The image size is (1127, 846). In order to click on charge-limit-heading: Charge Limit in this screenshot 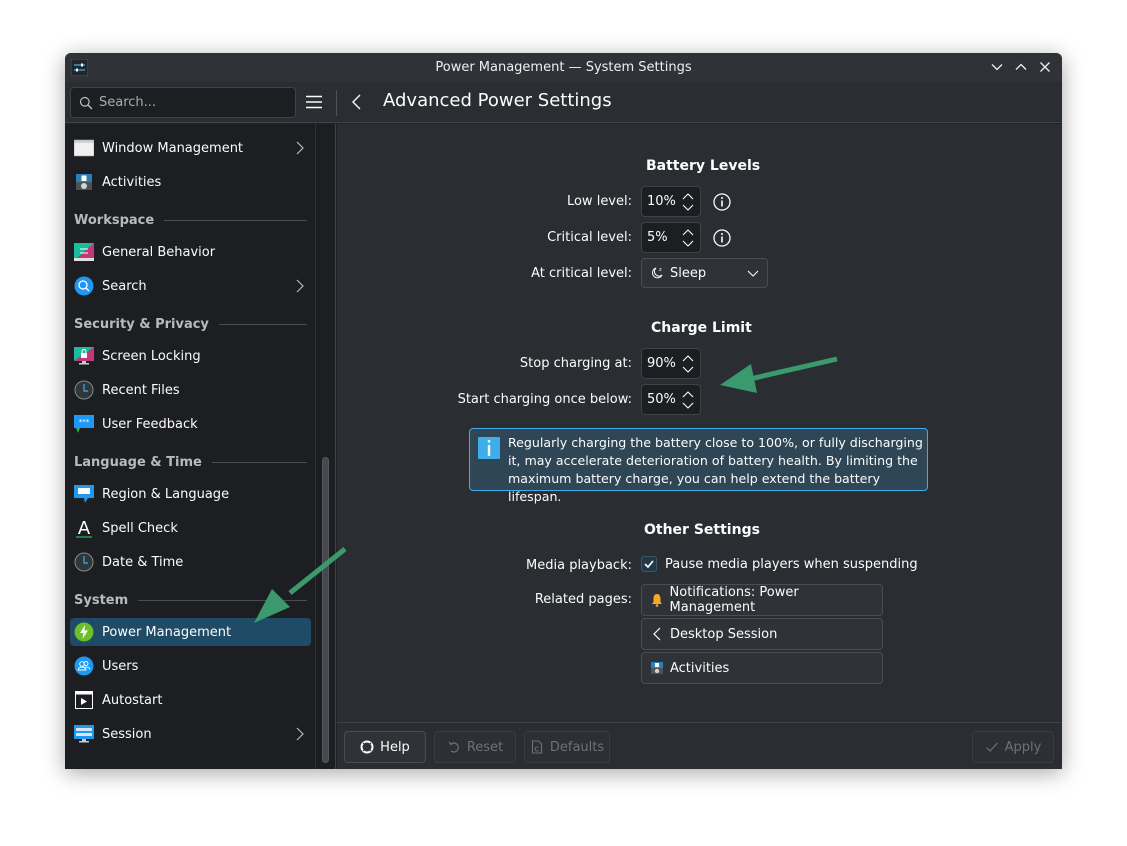, I will do `click(701, 328)`.